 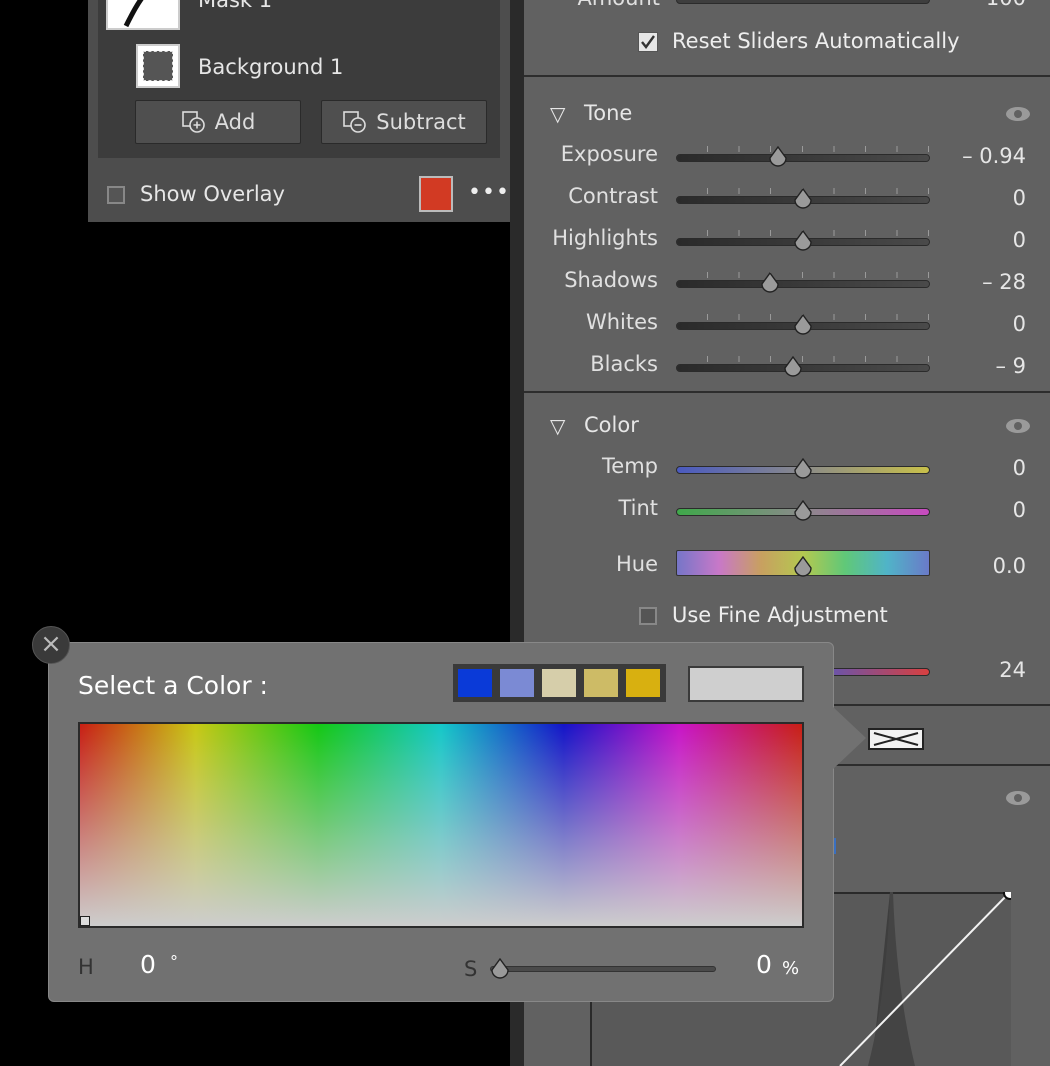 I want to click on tone-slider-label: Whites, so click(x=621, y=322).